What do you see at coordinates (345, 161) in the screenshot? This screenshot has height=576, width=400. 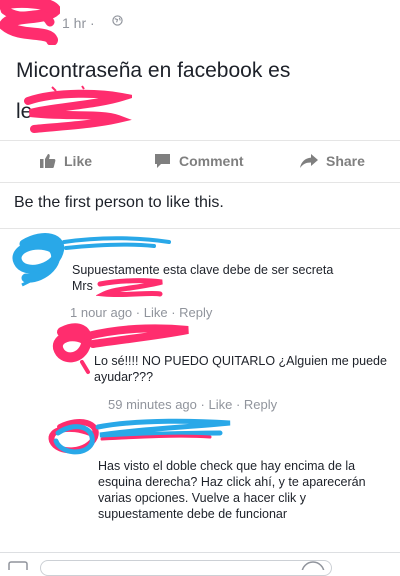 I see `share-button-label: Share` at bounding box center [345, 161].